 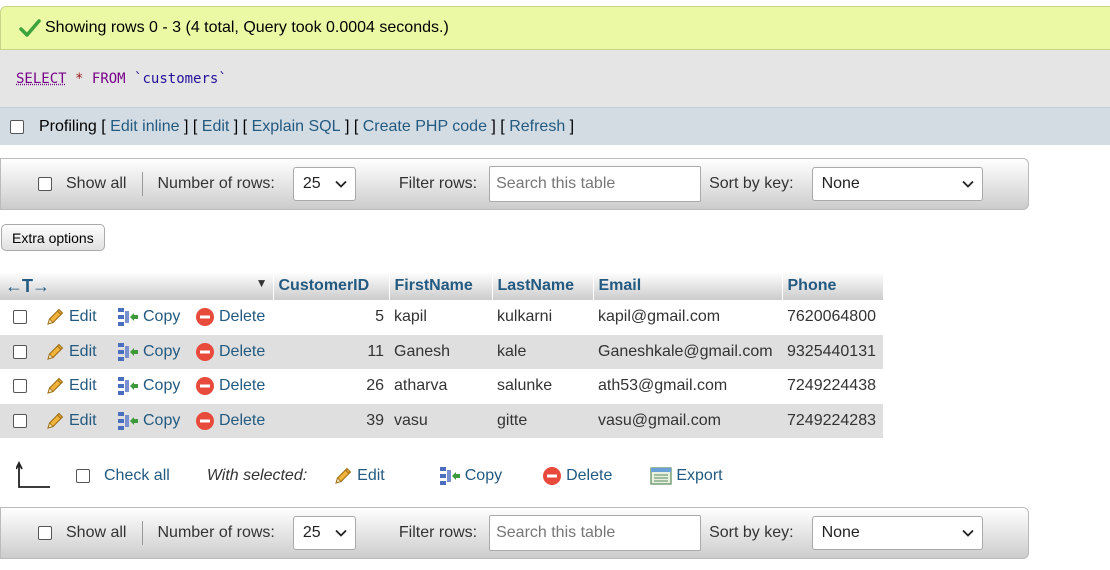 What do you see at coordinates (441, 286) in the screenshot?
I see `header-firstname: FirstName` at bounding box center [441, 286].